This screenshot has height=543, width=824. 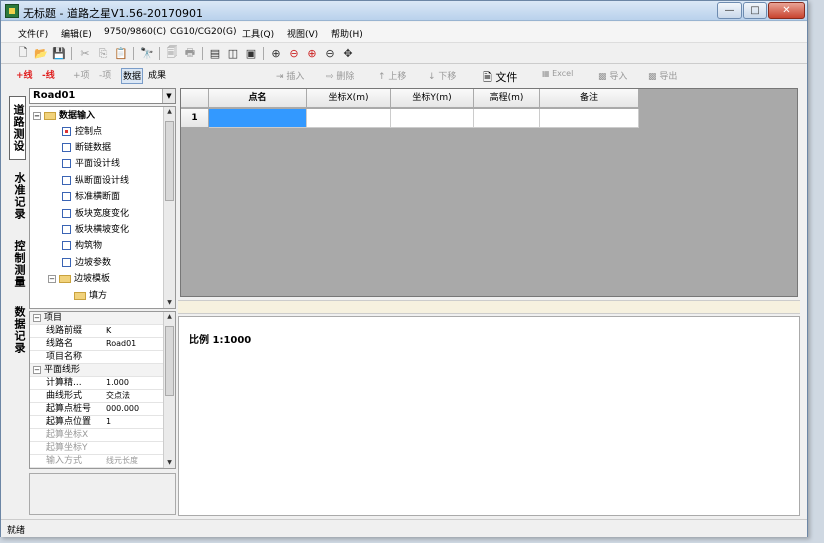 I want to click on new-file-icon: 🗋, so click(x=23, y=53).